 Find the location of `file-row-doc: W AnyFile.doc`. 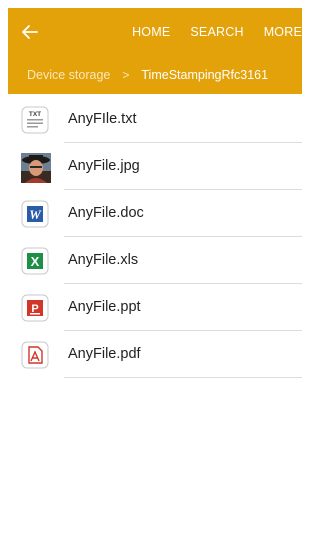

file-row-doc: W AnyFile.doc is located at coordinates (155, 213).